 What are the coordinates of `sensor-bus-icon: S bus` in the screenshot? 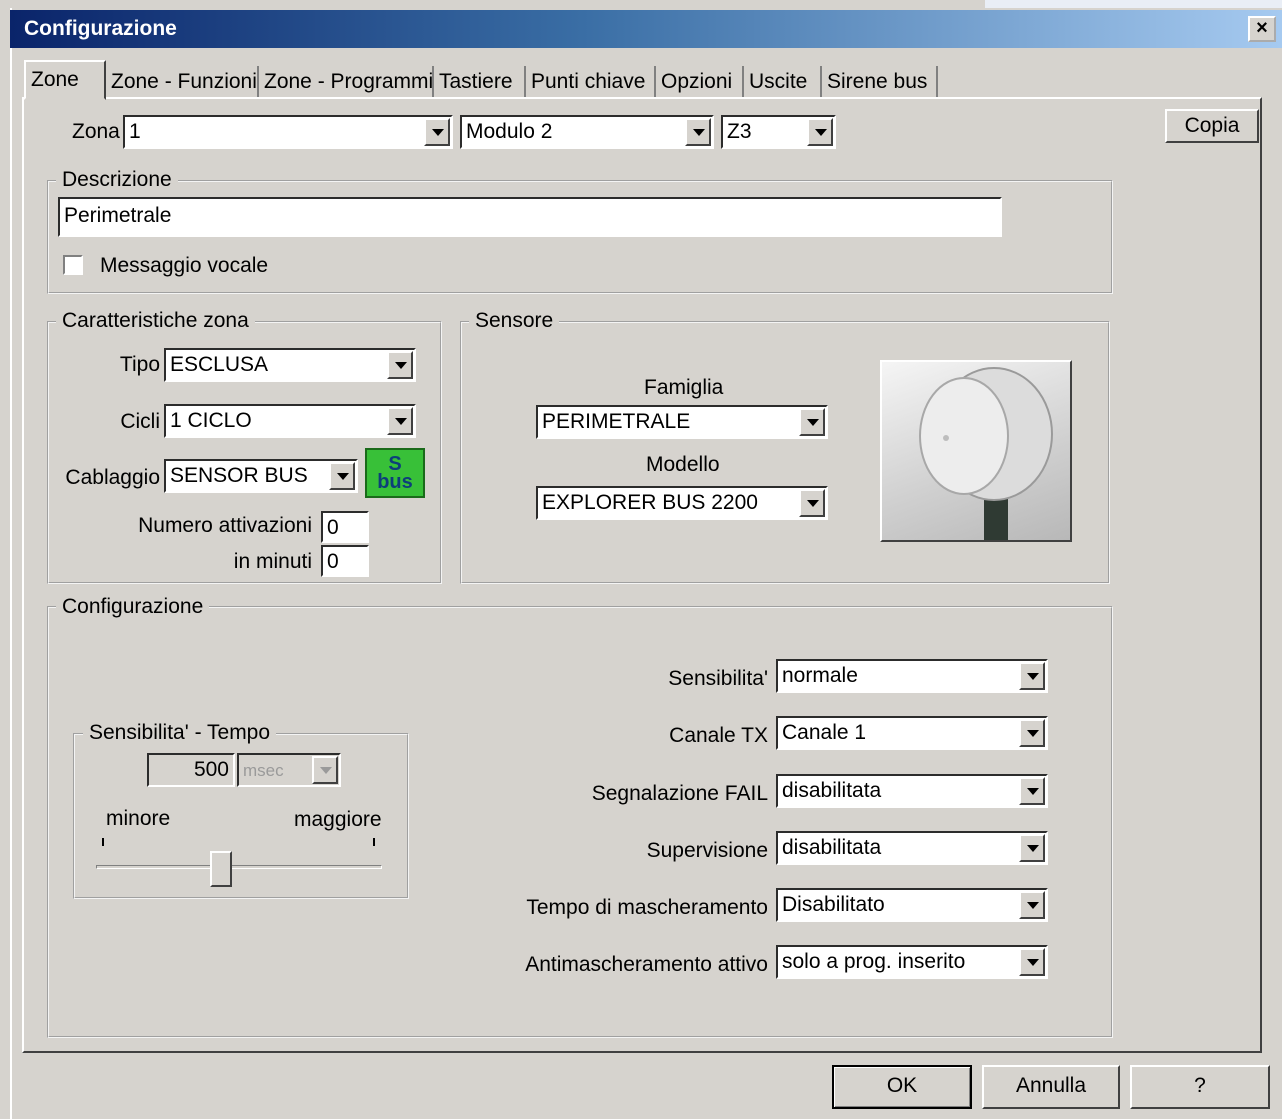 It's located at (395, 473).